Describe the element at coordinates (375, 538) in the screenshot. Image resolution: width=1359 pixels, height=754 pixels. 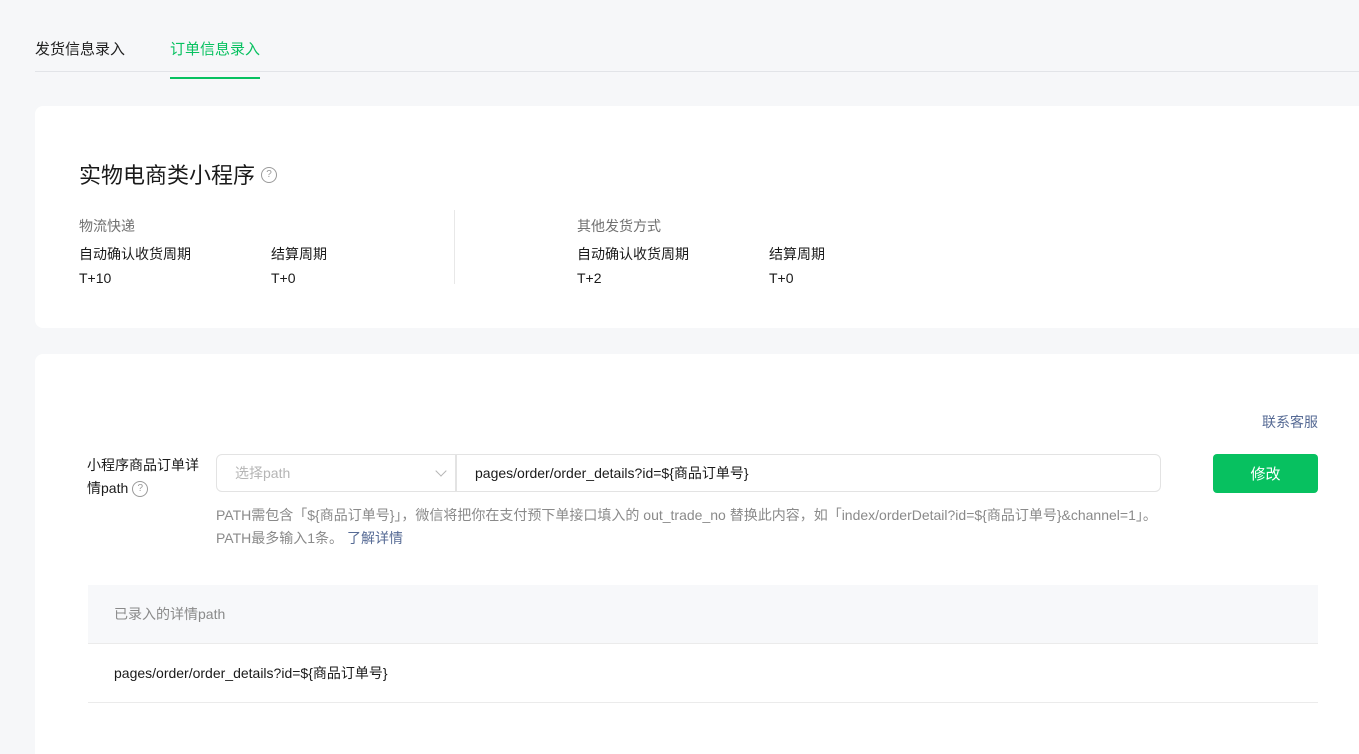
I see `learn-more-link: 了解详情` at that location.